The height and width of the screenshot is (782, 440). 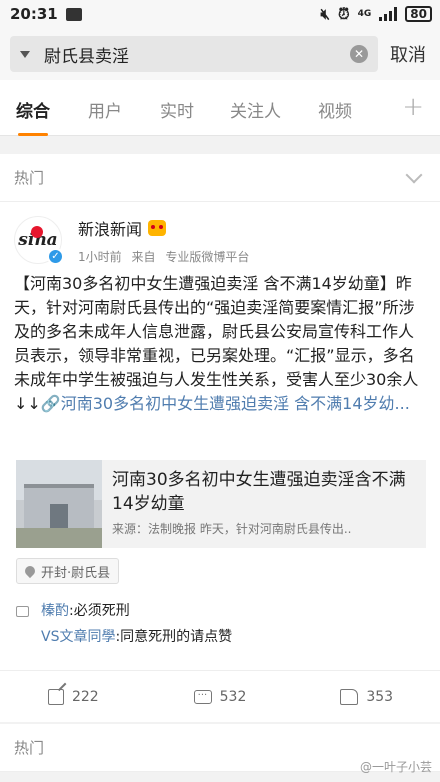 What do you see at coordinates (364, 14) in the screenshot?
I see `network-type: 4G` at bounding box center [364, 14].